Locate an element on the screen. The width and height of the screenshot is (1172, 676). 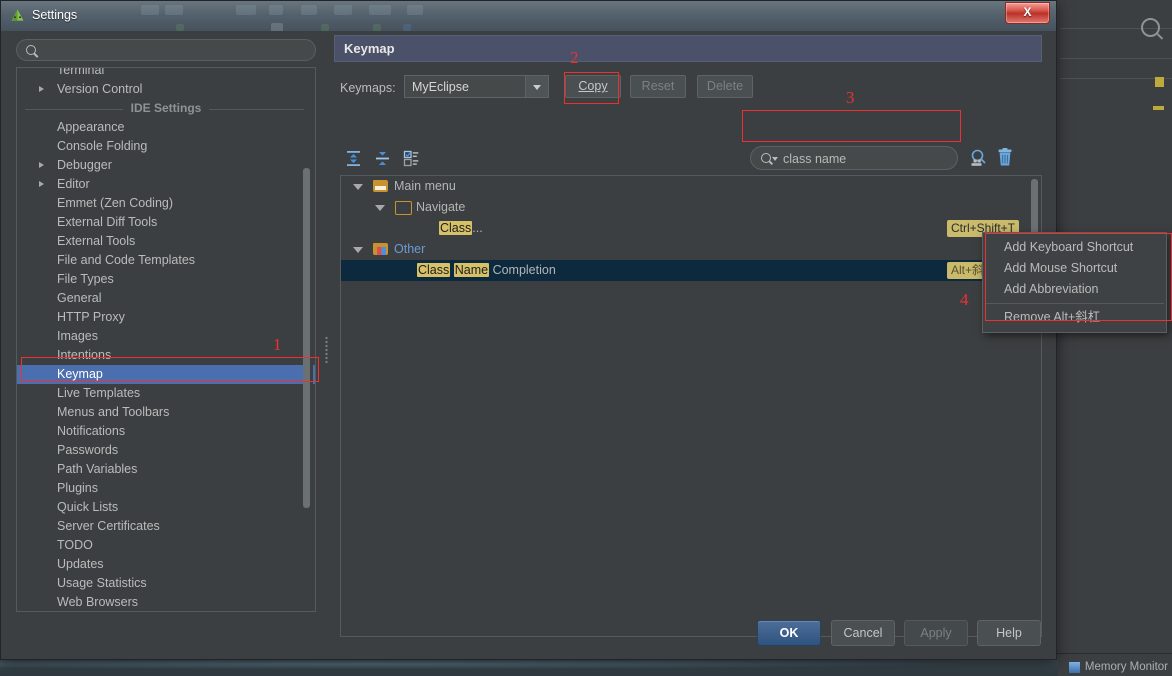
sidebar-item-external-tools: External Tools is located at coordinates (166, 241).